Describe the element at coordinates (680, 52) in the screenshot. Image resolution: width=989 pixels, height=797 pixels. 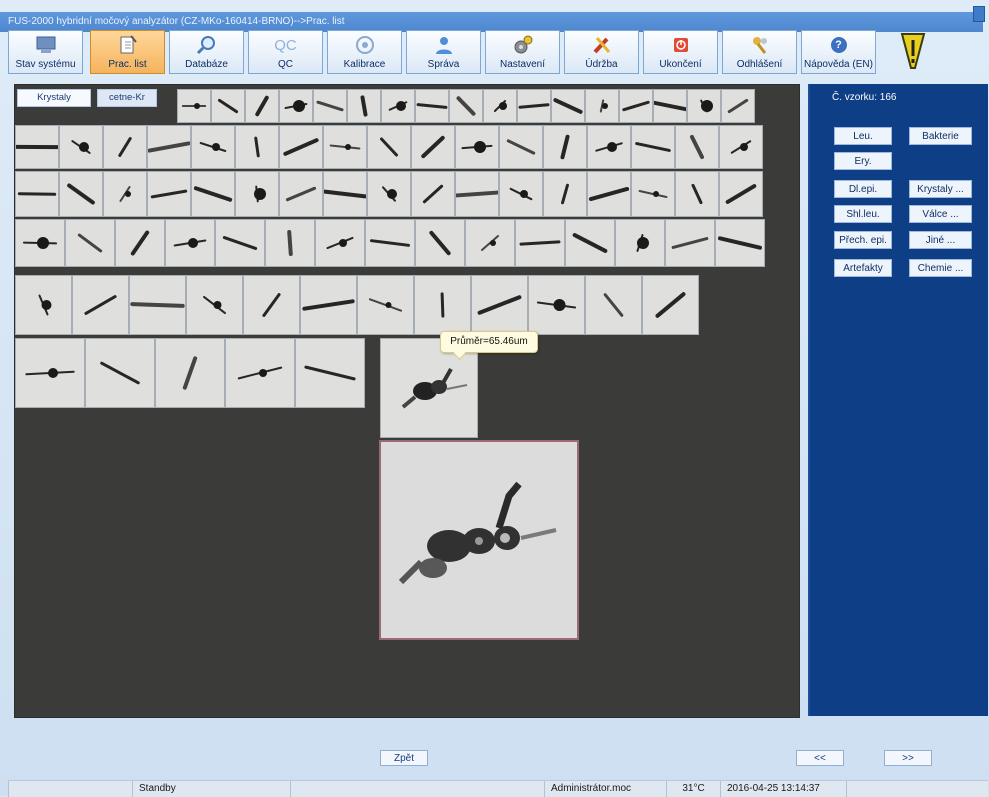
I see `toolbar-ukonceni-button: Ukončení` at that location.